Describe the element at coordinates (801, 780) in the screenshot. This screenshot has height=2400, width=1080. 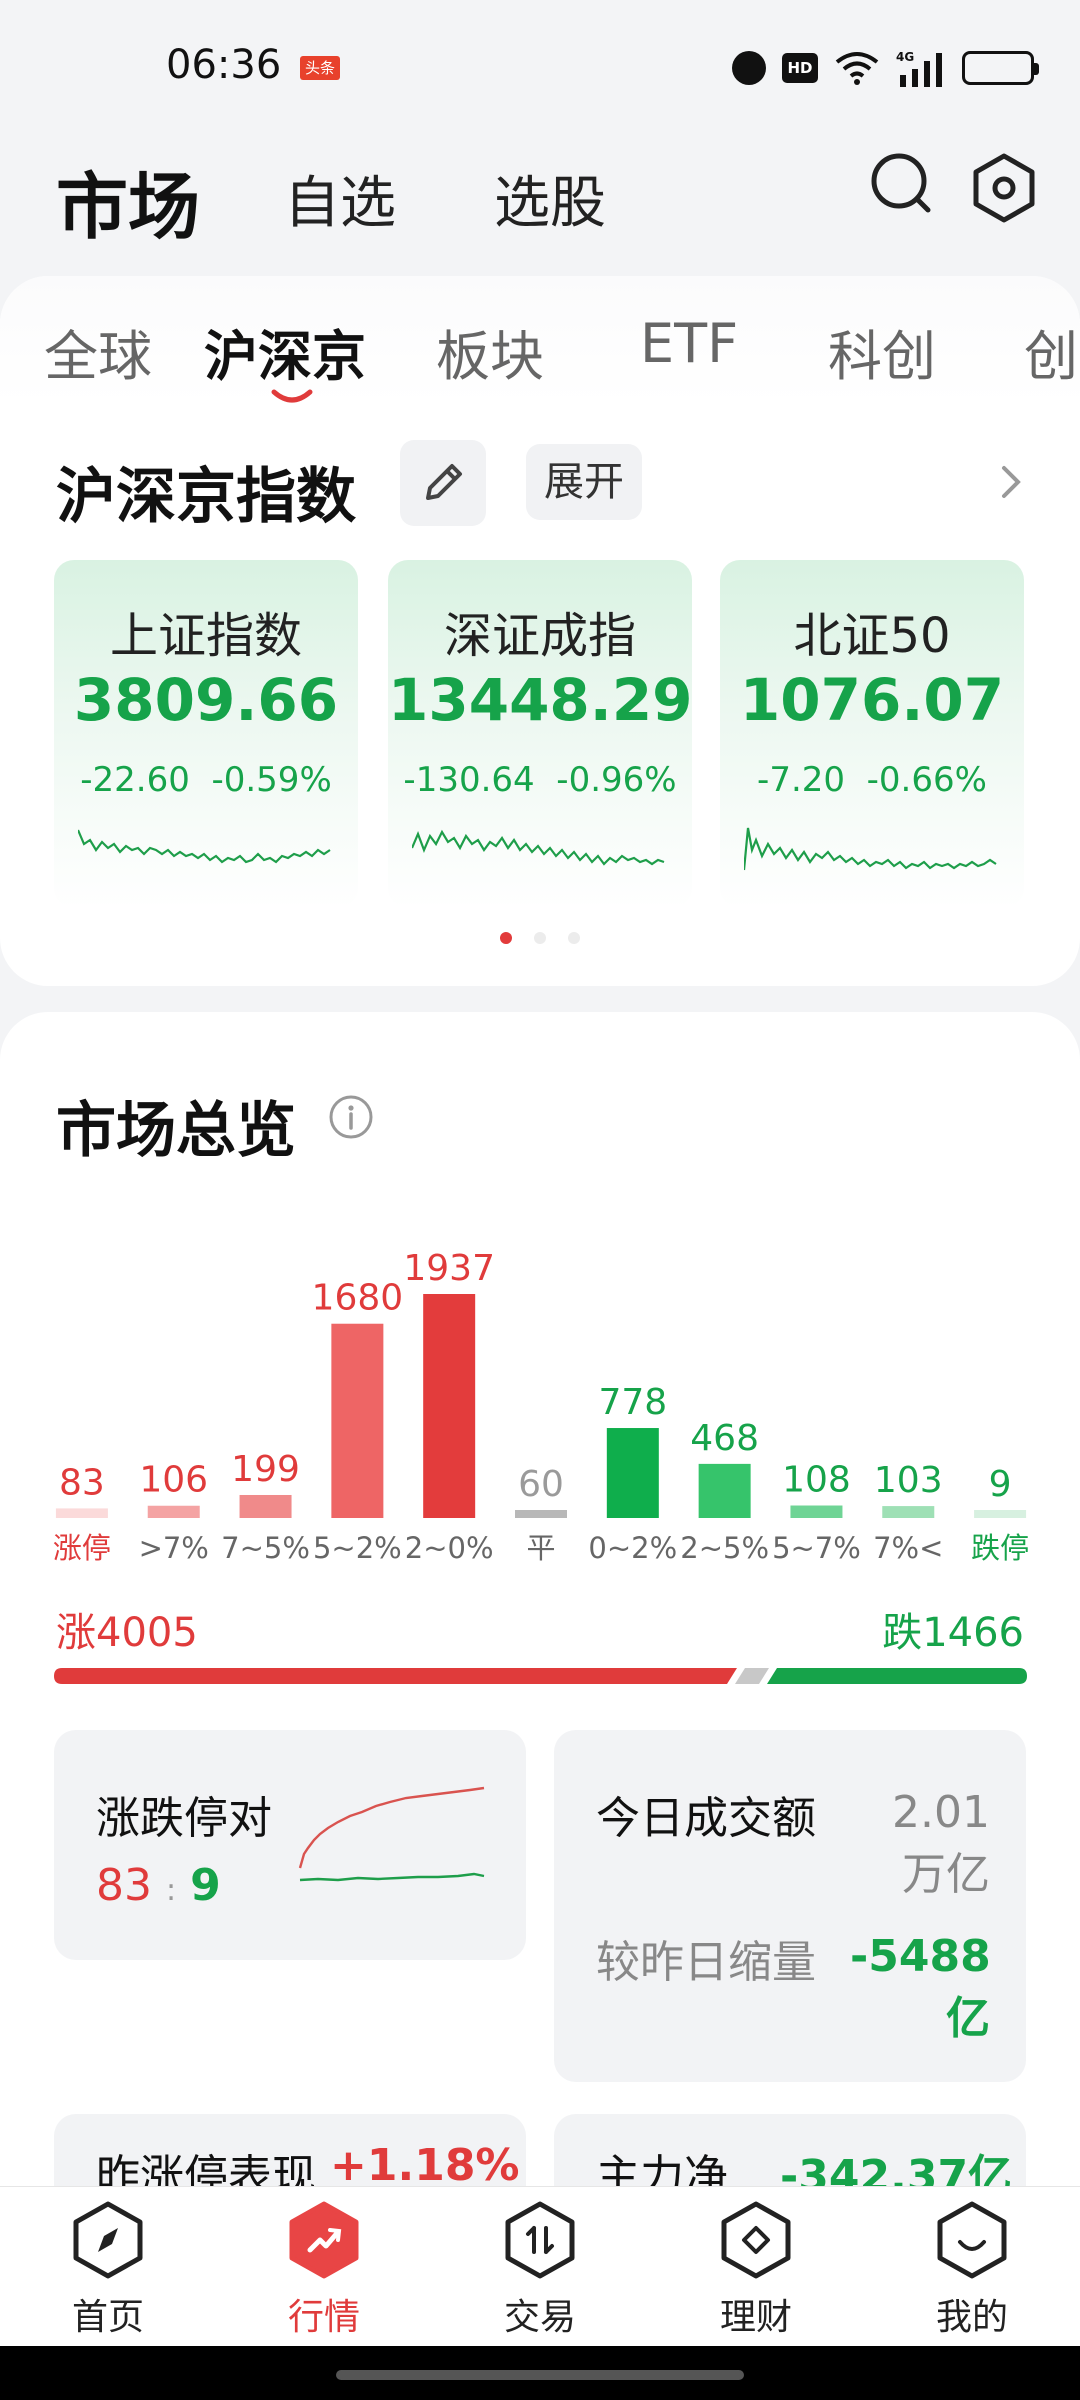
I see `index-change-points: -7.20` at that location.